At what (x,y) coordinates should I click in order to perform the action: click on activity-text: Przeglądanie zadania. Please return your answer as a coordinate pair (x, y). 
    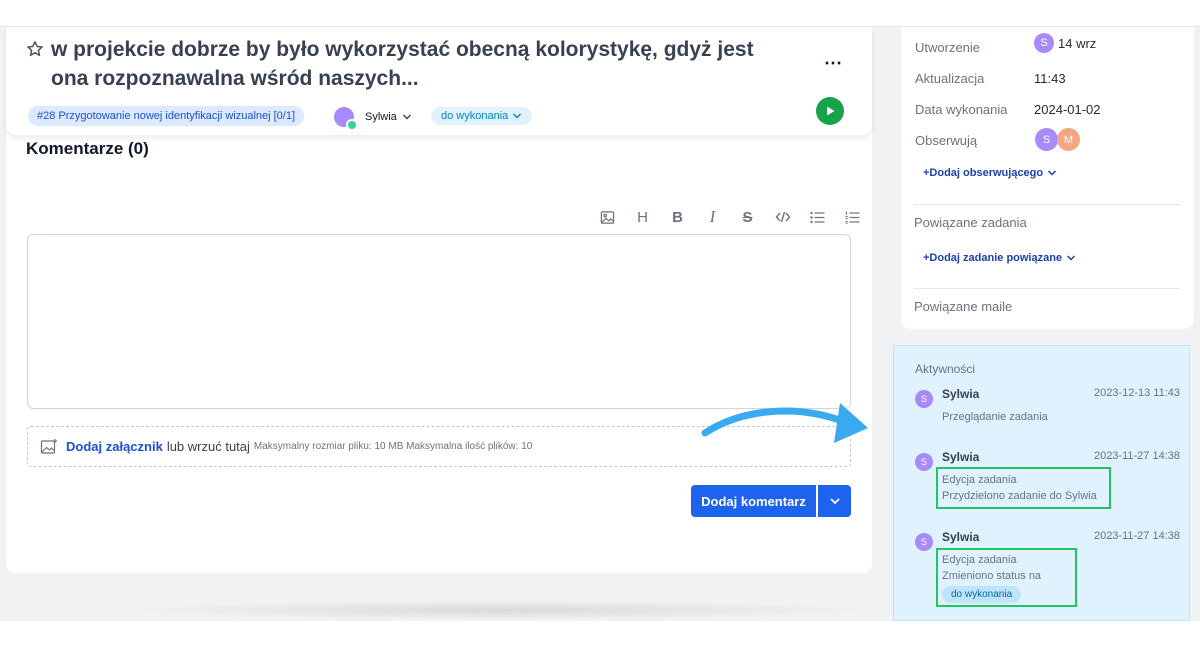
    Looking at the image, I should click on (995, 417).